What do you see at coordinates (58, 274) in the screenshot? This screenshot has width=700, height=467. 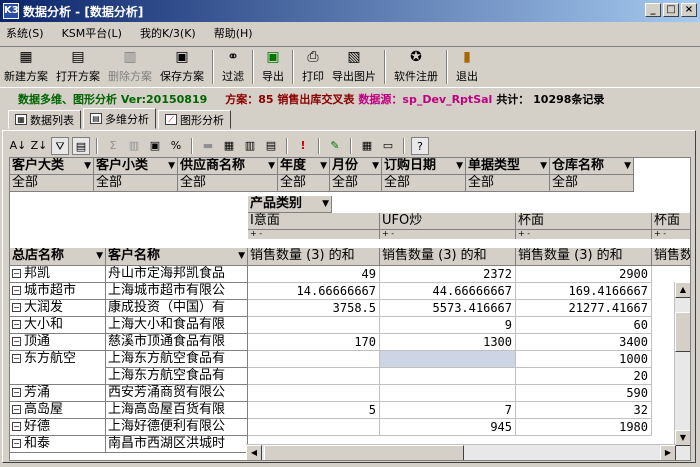 I see `store-cell: − 邦凯` at bounding box center [58, 274].